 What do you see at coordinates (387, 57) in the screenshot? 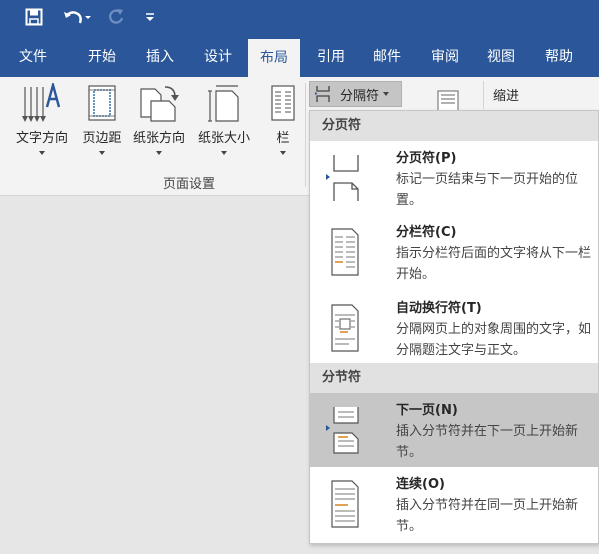
I see `tab-mailings: 邮件` at bounding box center [387, 57].